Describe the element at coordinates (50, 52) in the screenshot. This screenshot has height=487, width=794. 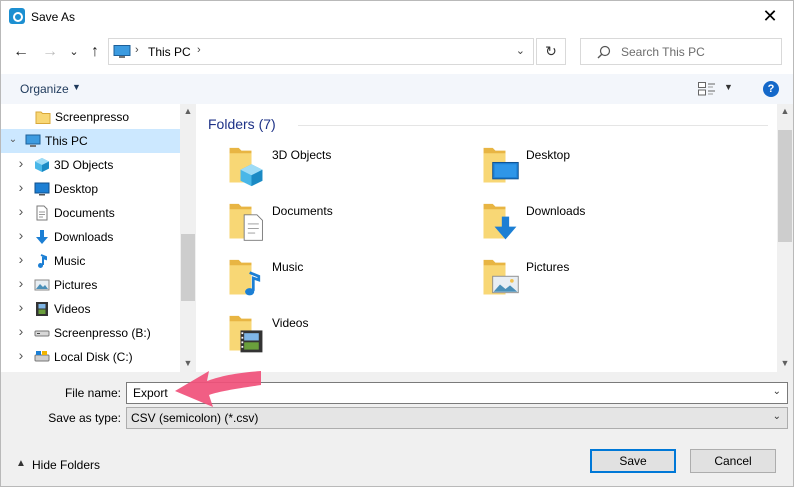
I see `forward-arrow-icon: →` at that location.